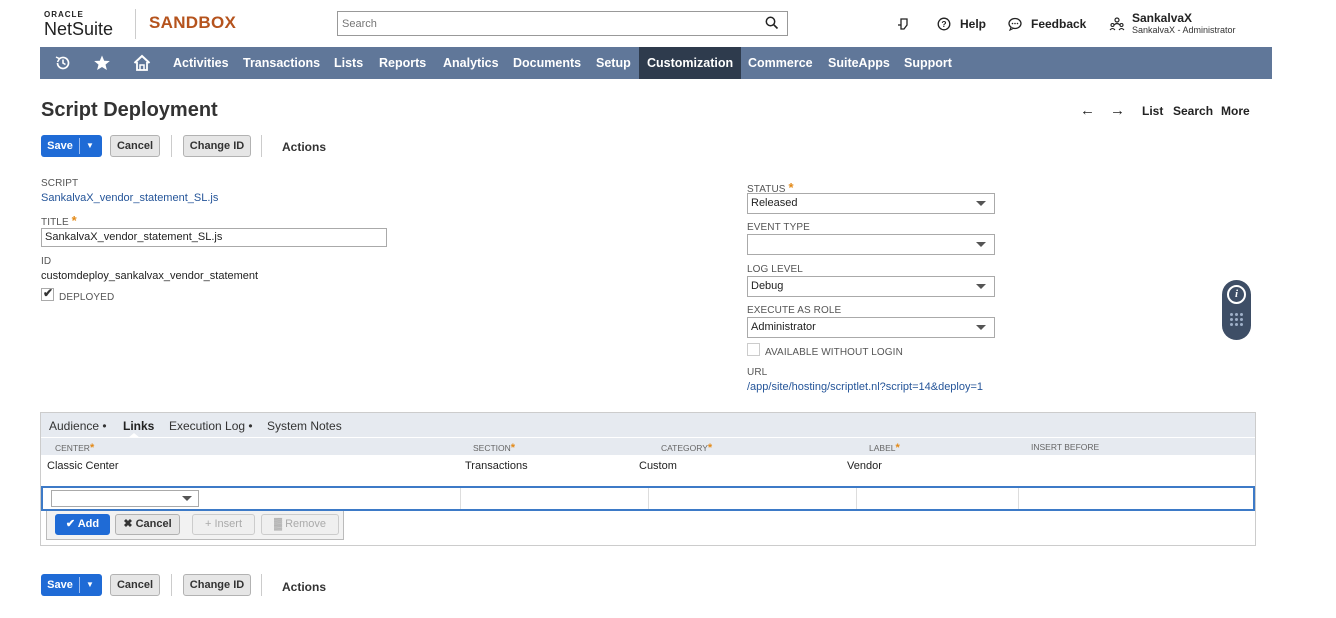 Image resolution: width=1336 pixels, height=618 pixels. I want to click on tab-system-notes: System Notes, so click(304, 426).